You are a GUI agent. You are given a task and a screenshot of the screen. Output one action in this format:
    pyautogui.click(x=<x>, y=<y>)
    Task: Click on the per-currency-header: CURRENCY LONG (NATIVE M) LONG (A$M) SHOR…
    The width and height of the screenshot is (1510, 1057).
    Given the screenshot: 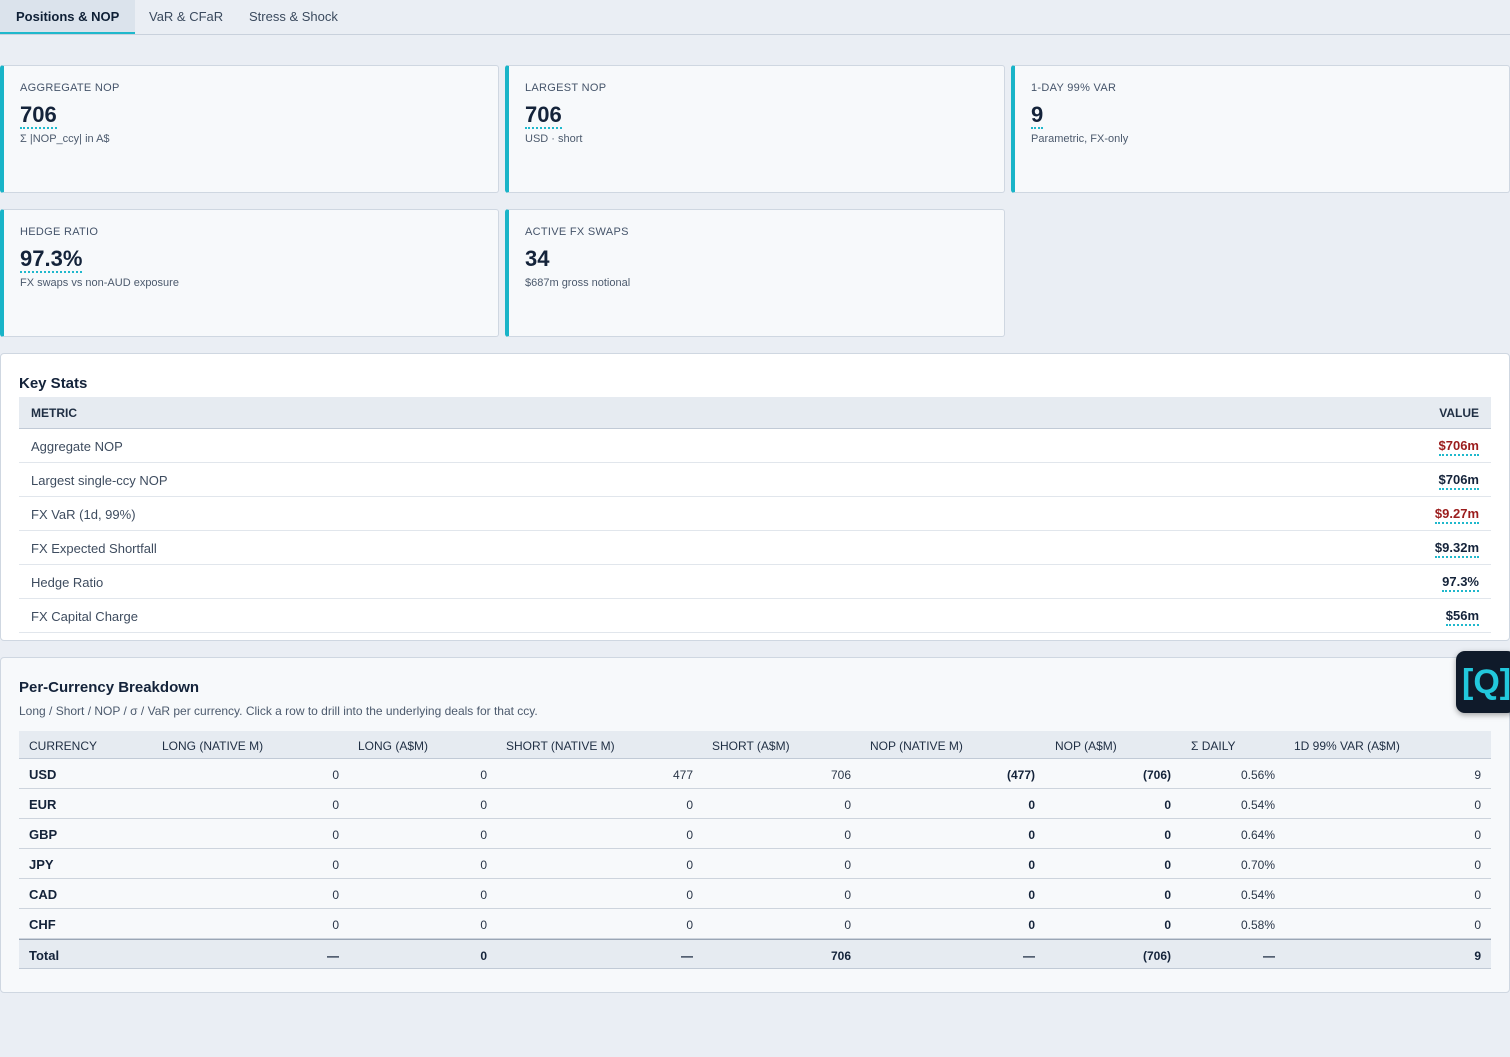 What is the action you would take?
    pyautogui.click(x=755, y=745)
    